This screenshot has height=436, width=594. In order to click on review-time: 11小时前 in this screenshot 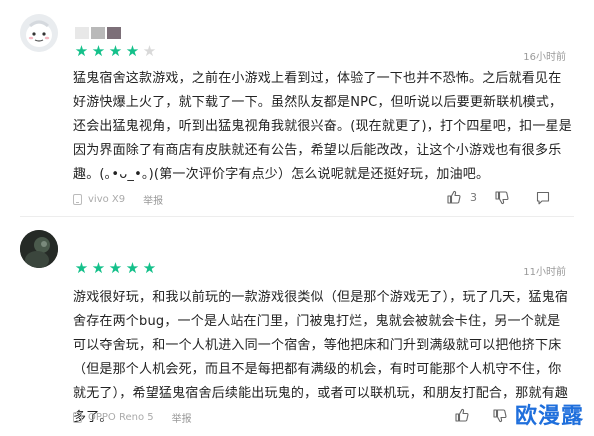, I will do `click(544, 272)`.